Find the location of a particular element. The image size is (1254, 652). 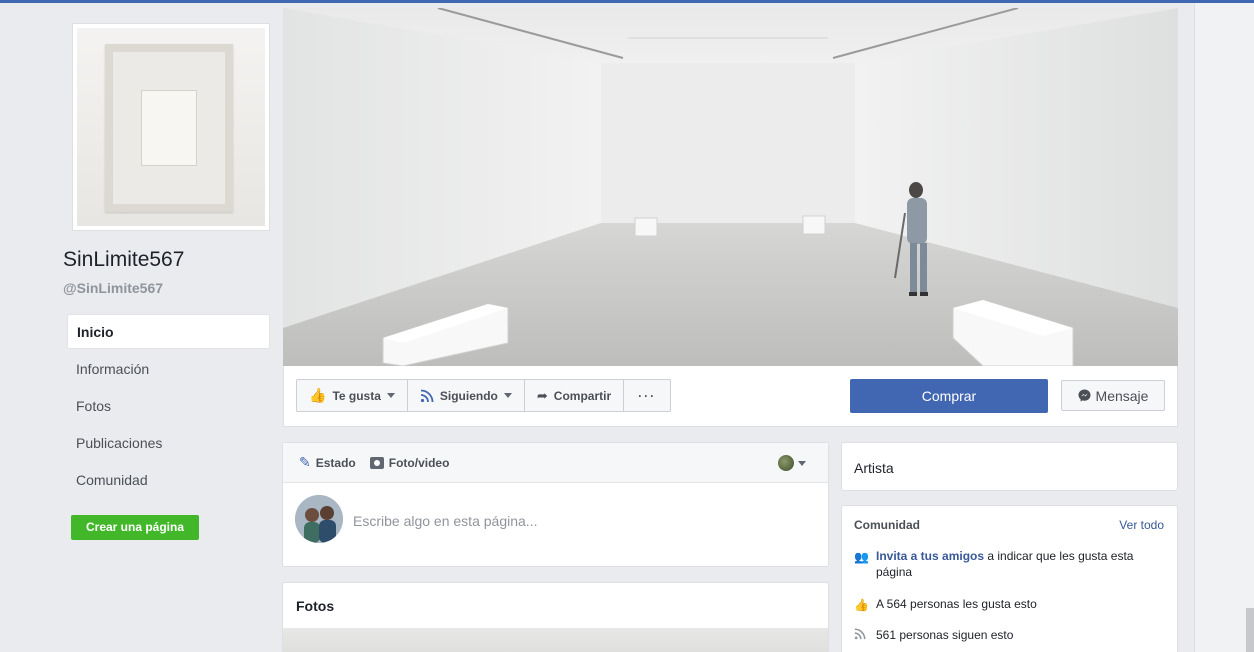

people-icon: 👥 is located at coordinates (861, 557).